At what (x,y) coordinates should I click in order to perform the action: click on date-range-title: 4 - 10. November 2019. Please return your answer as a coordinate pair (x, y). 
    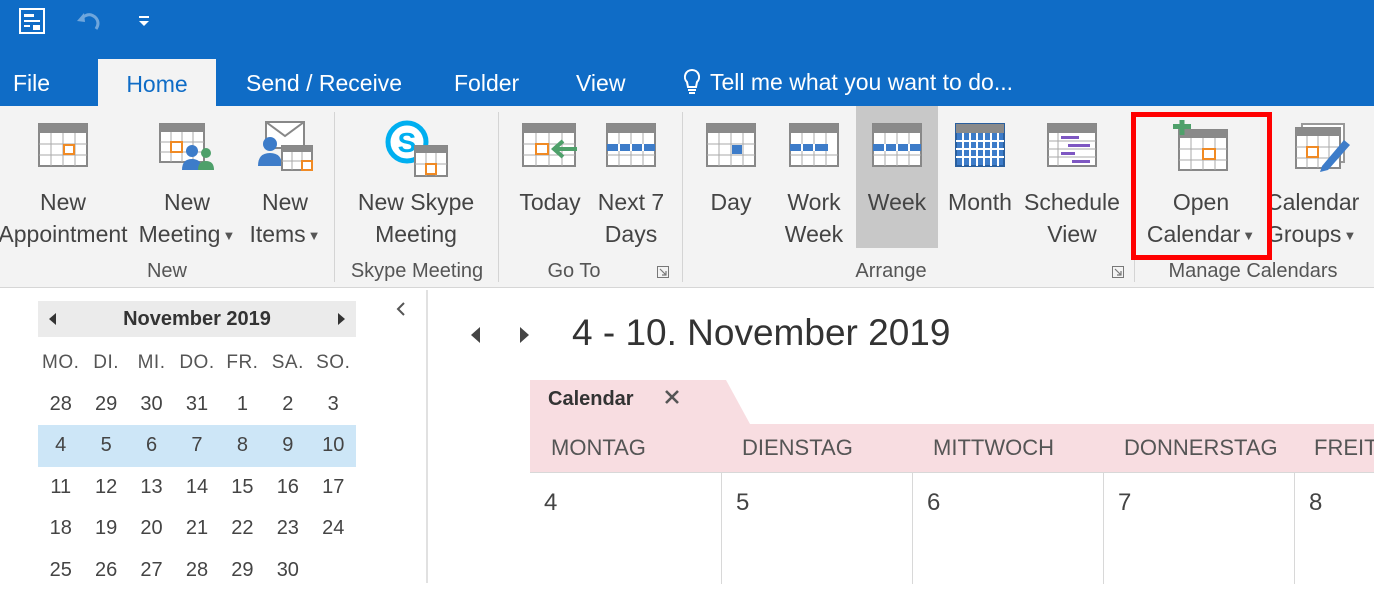
    Looking at the image, I should click on (761, 333).